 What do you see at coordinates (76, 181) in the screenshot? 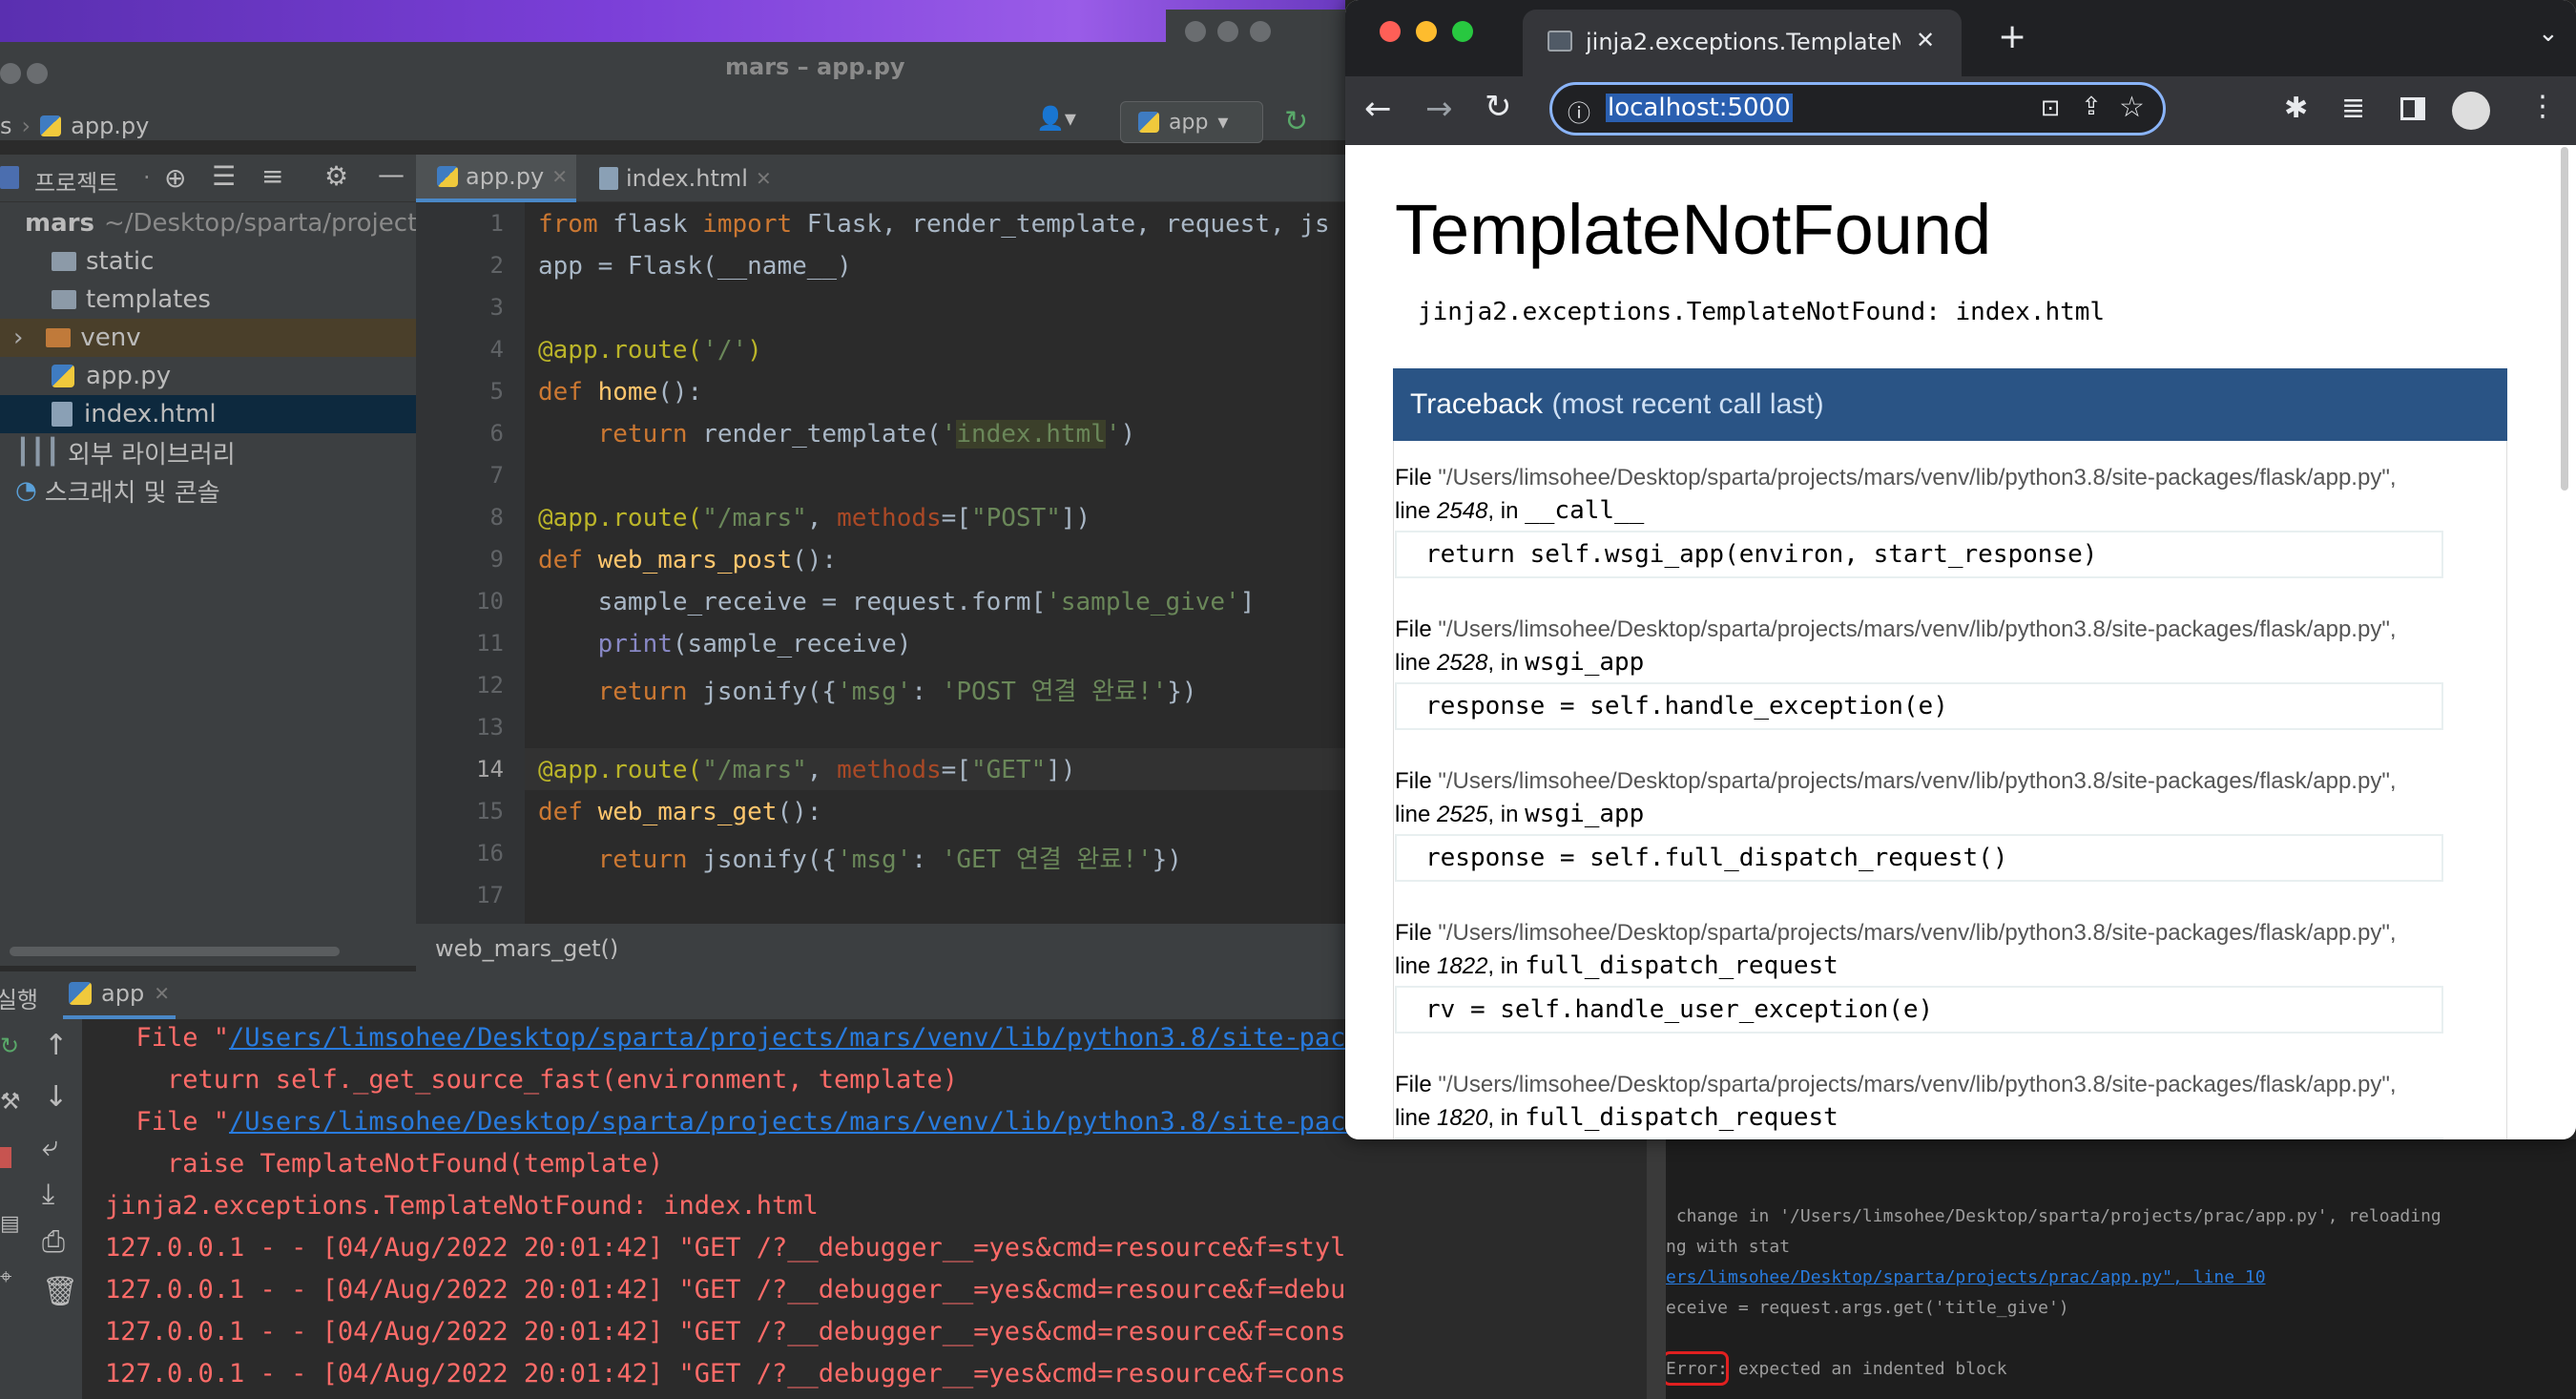
I see `project-tab-label: 프로젝트` at bounding box center [76, 181].